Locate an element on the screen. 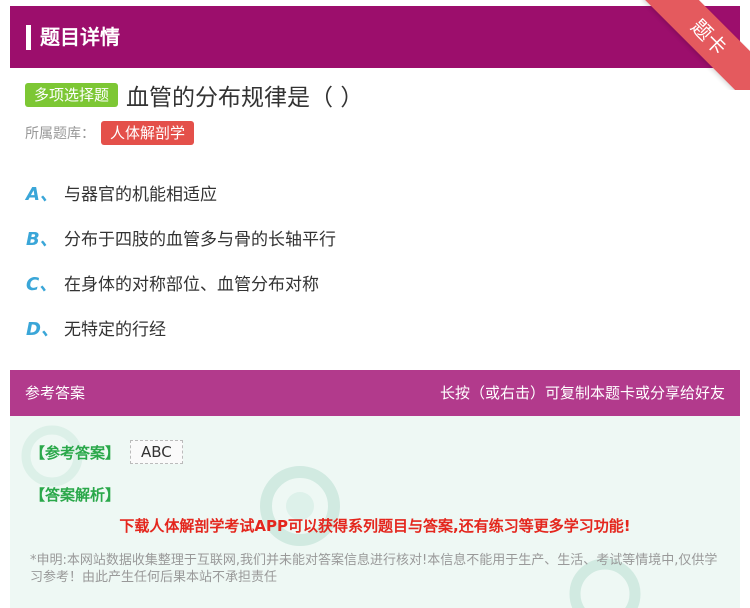  answer-bar-title: 参考答案 is located at coordinates (55, 393).